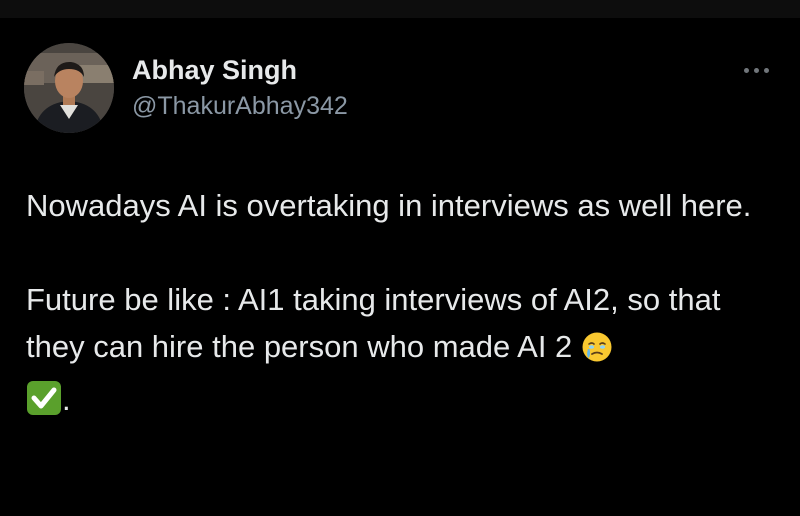 The image size is (800, 516). I want to click on avatar, so click(69, 88).